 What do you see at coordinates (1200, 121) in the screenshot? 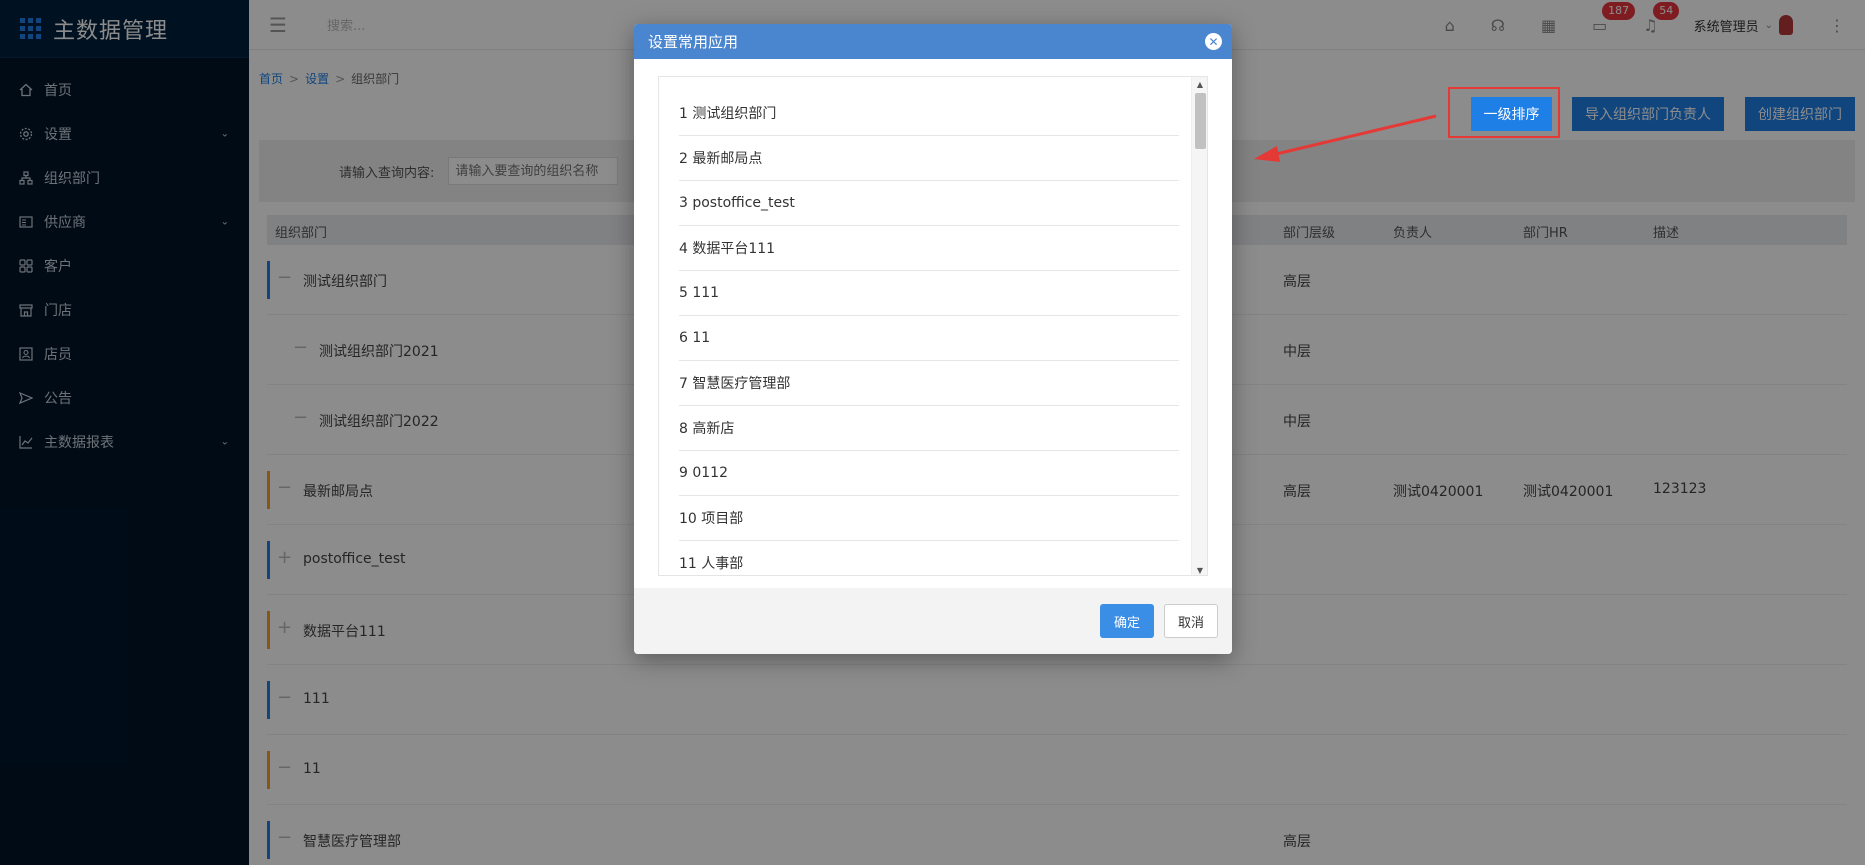
I see `scrollbar-thumb` at bounding box center [1200, 121].